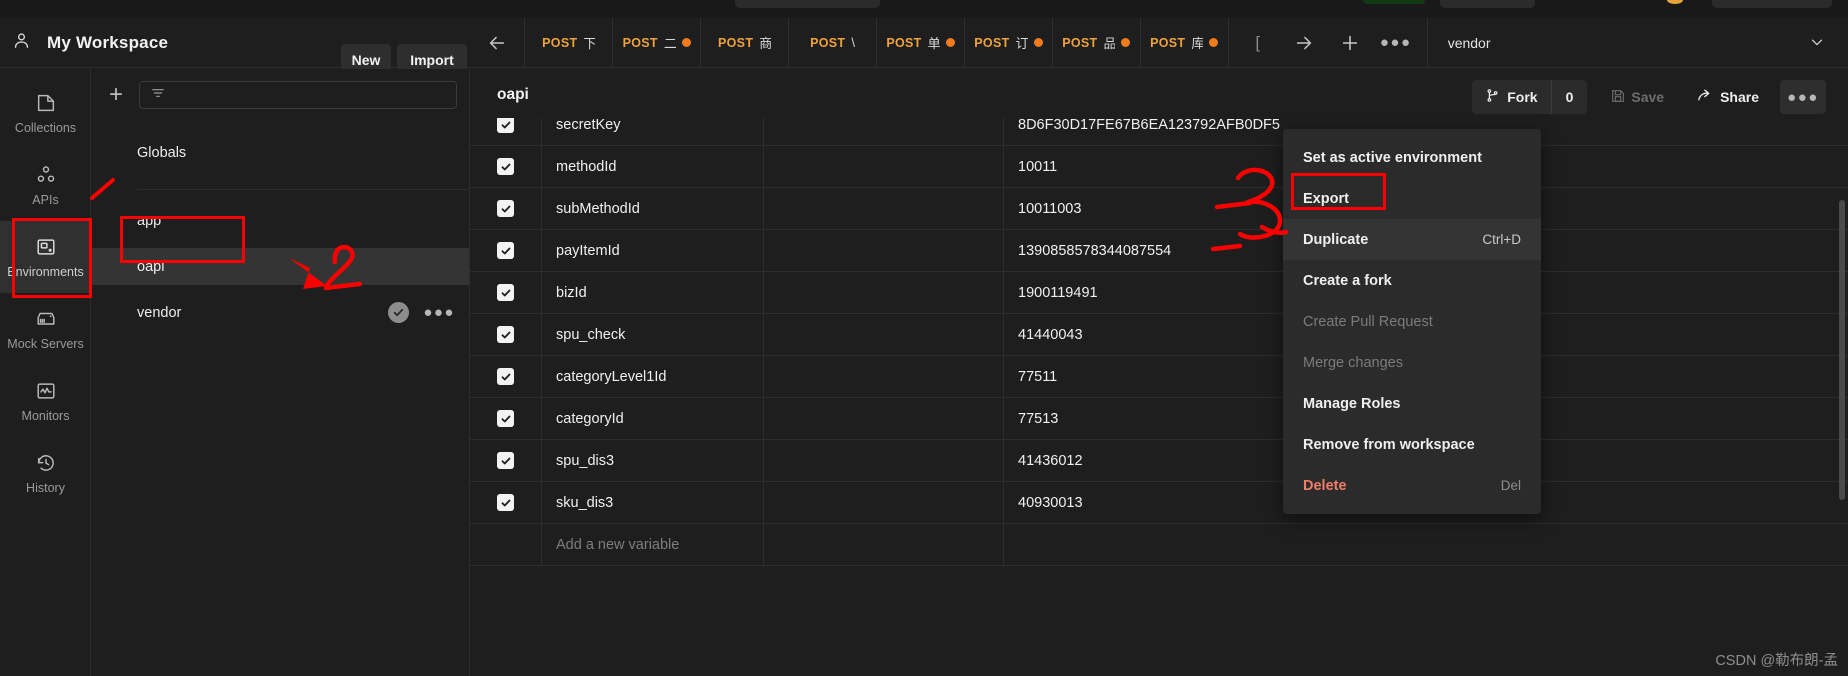  What do you see at coordinates (653, 460) in the screenshot?
I see `variable-name: spu_dis3` at bounding box center [653, 460].